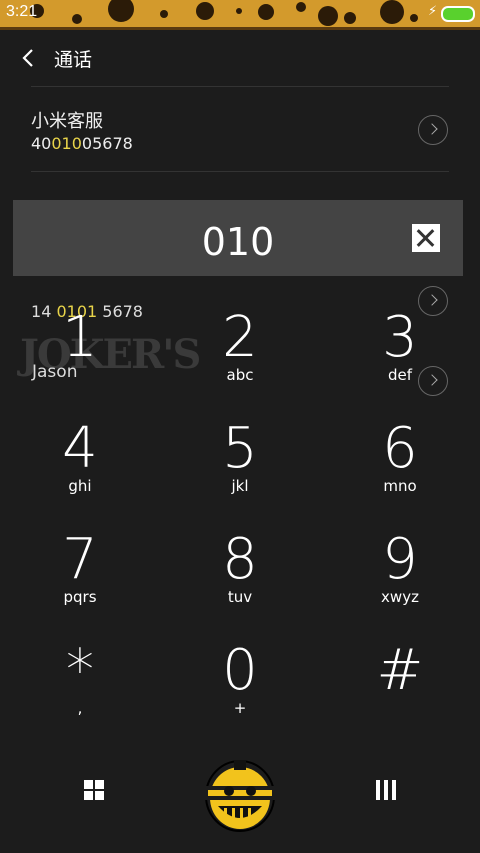  What do you see at coordinates (458, 14) in the screenshot?
I see `battery-icon` at bounding box center [458, 14].